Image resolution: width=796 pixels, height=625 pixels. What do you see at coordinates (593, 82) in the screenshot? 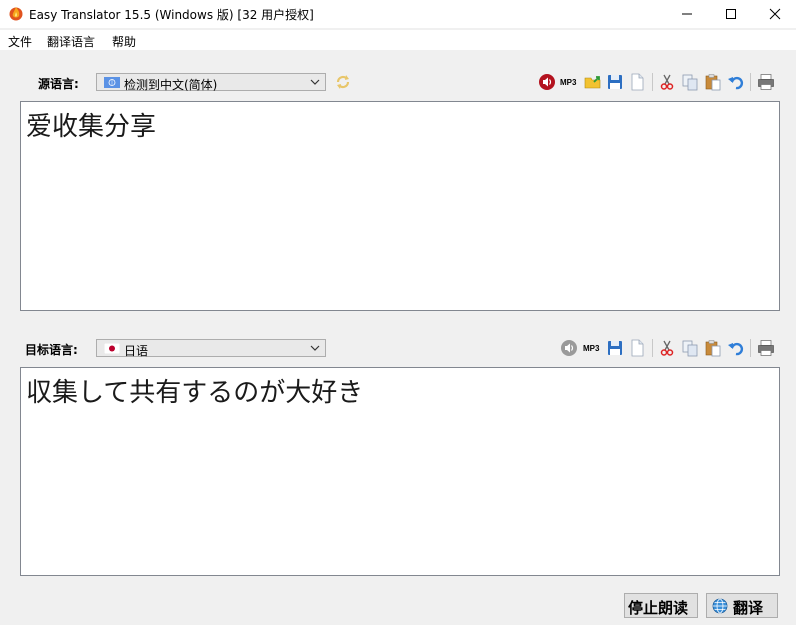
I see `open-file-icon` at bounding box center [593, 82].